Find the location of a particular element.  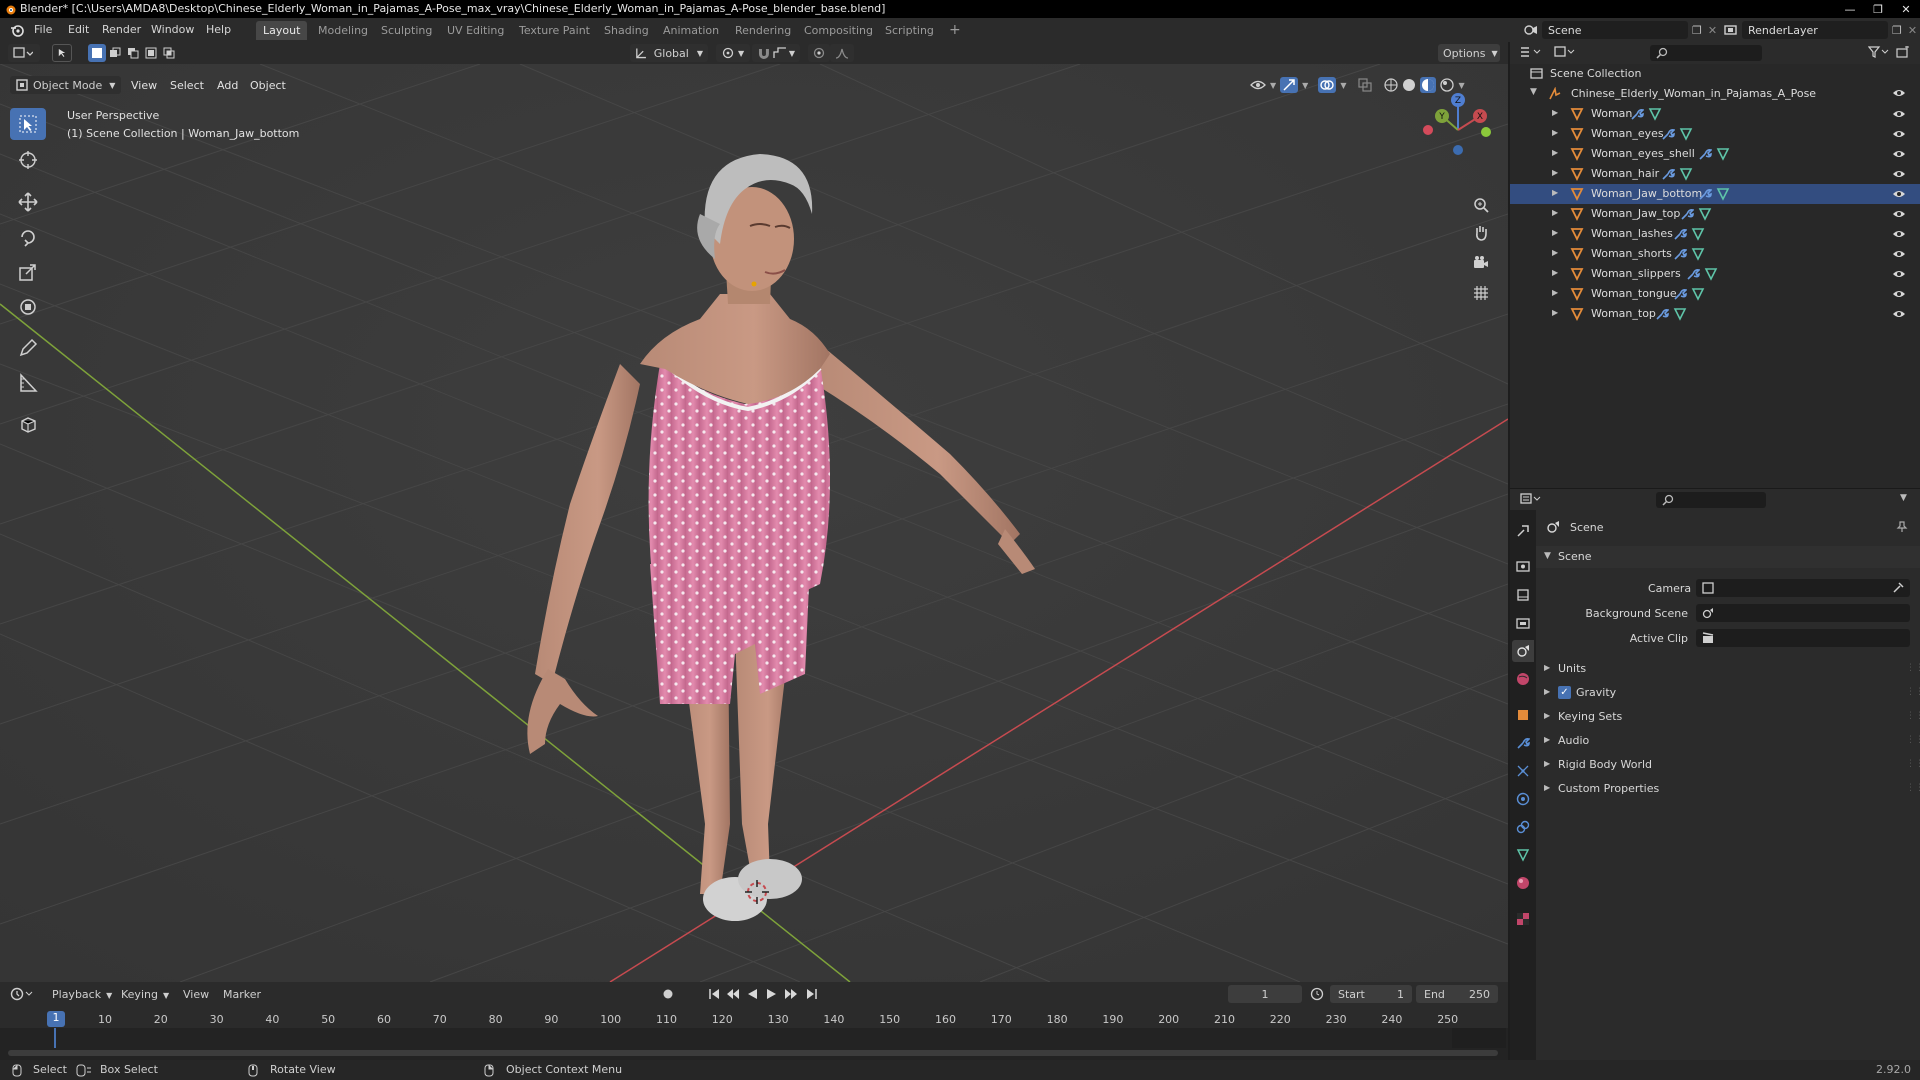

gravity-checkbox: ✓ is located at coordinates (1564, 692).